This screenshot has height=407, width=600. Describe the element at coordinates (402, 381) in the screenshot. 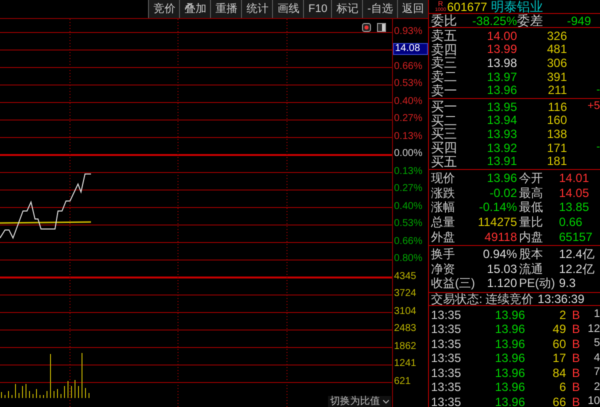

I see `axis-label: 621` at that location.